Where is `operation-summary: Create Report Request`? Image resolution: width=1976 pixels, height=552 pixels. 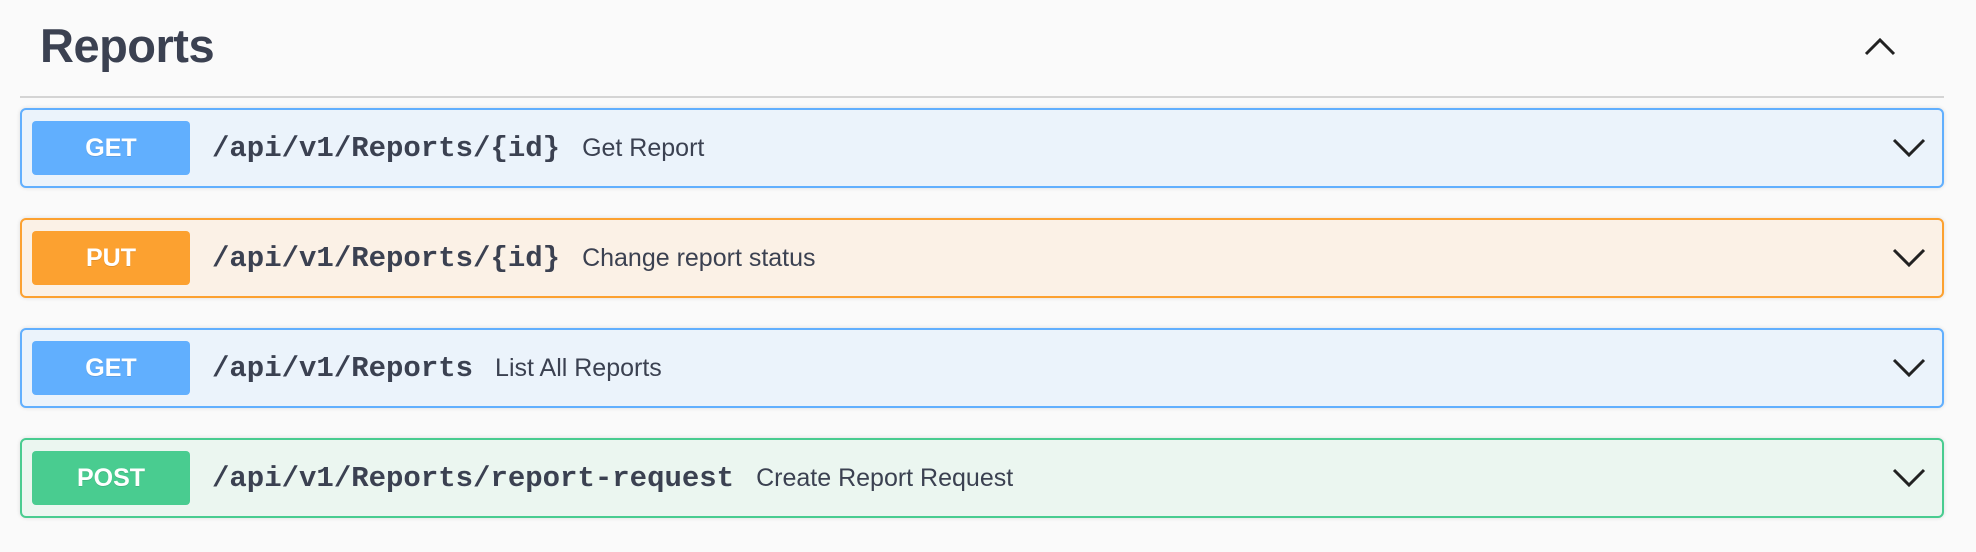 operation-summary: Create Report Request is located at coordinates (885, 477).